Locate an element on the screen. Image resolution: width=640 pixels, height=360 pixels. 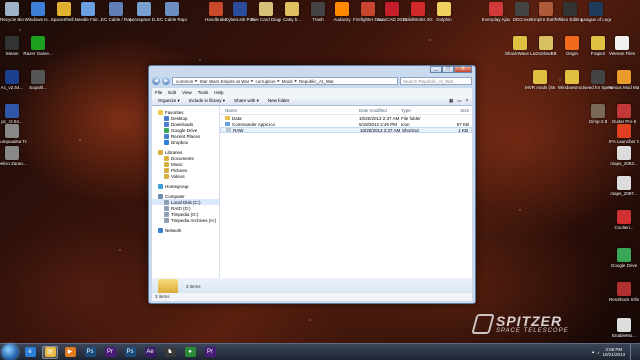
desktop-icon: MVR mods (Steam) is located at coordinates (540, 80).